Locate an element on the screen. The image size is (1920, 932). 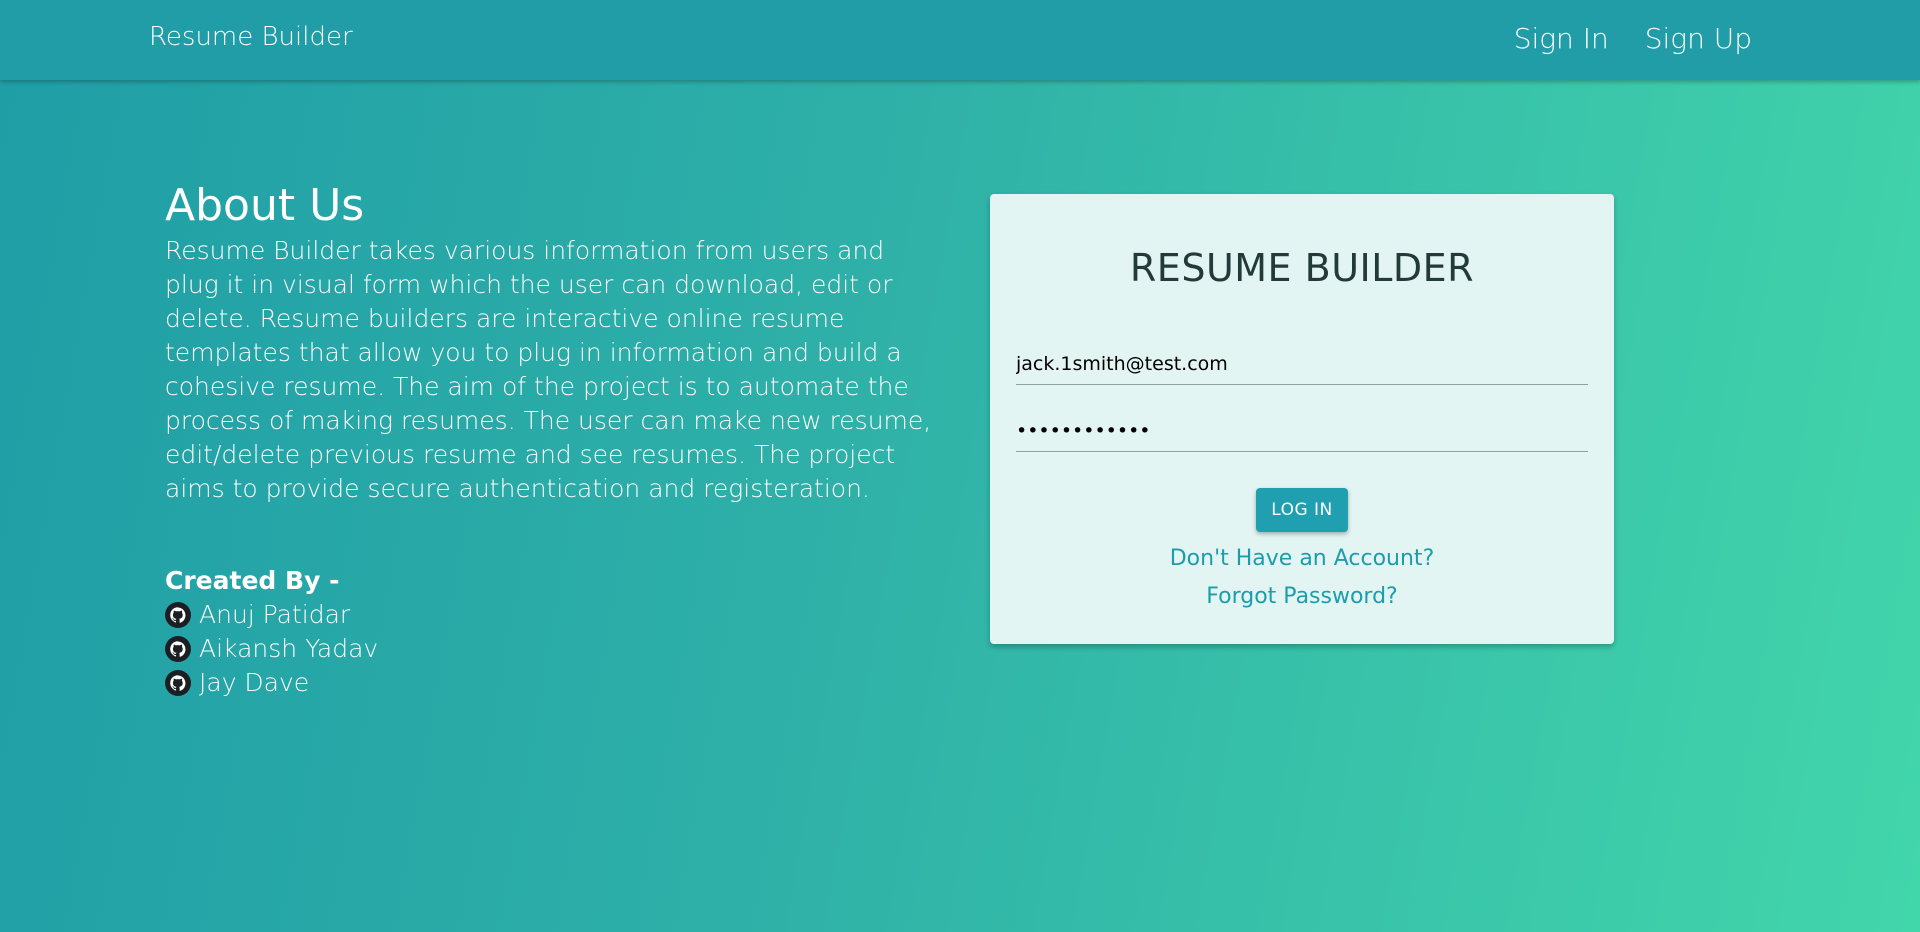
email-field is located at coordinates (1302, 364).